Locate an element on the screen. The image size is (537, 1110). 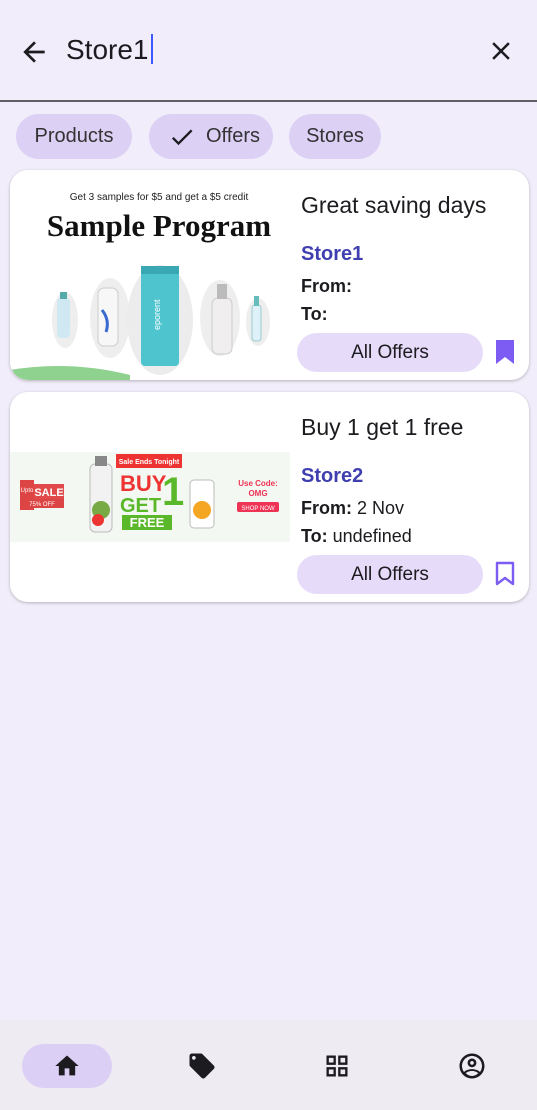
chip-stores-label: Stores is located at coordinates (335, 136).